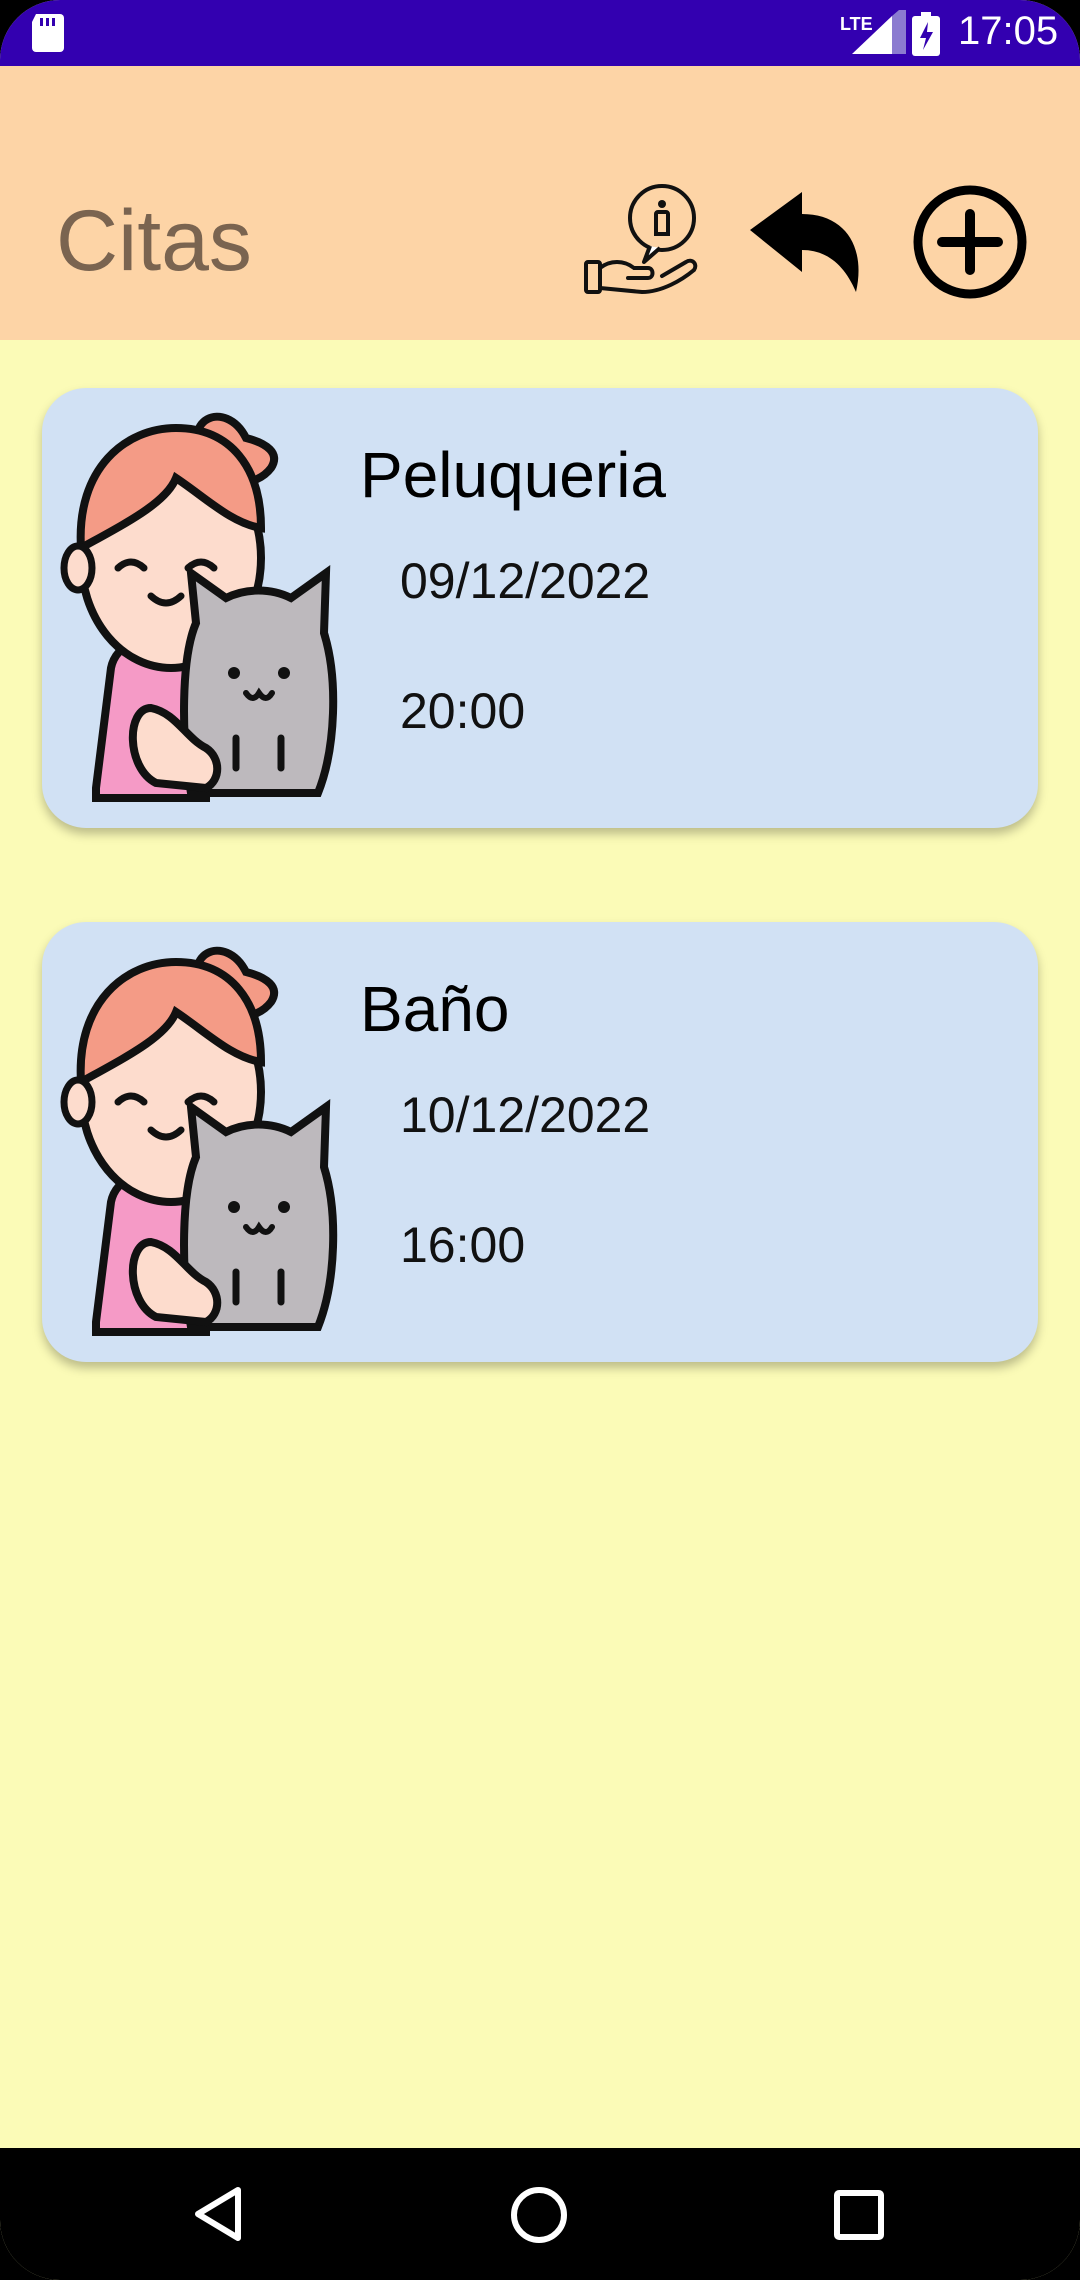  What do you see at coordinates (48, 34) in the screenshot?
I see `sd-card-icon` at bounding box center [48, 34].